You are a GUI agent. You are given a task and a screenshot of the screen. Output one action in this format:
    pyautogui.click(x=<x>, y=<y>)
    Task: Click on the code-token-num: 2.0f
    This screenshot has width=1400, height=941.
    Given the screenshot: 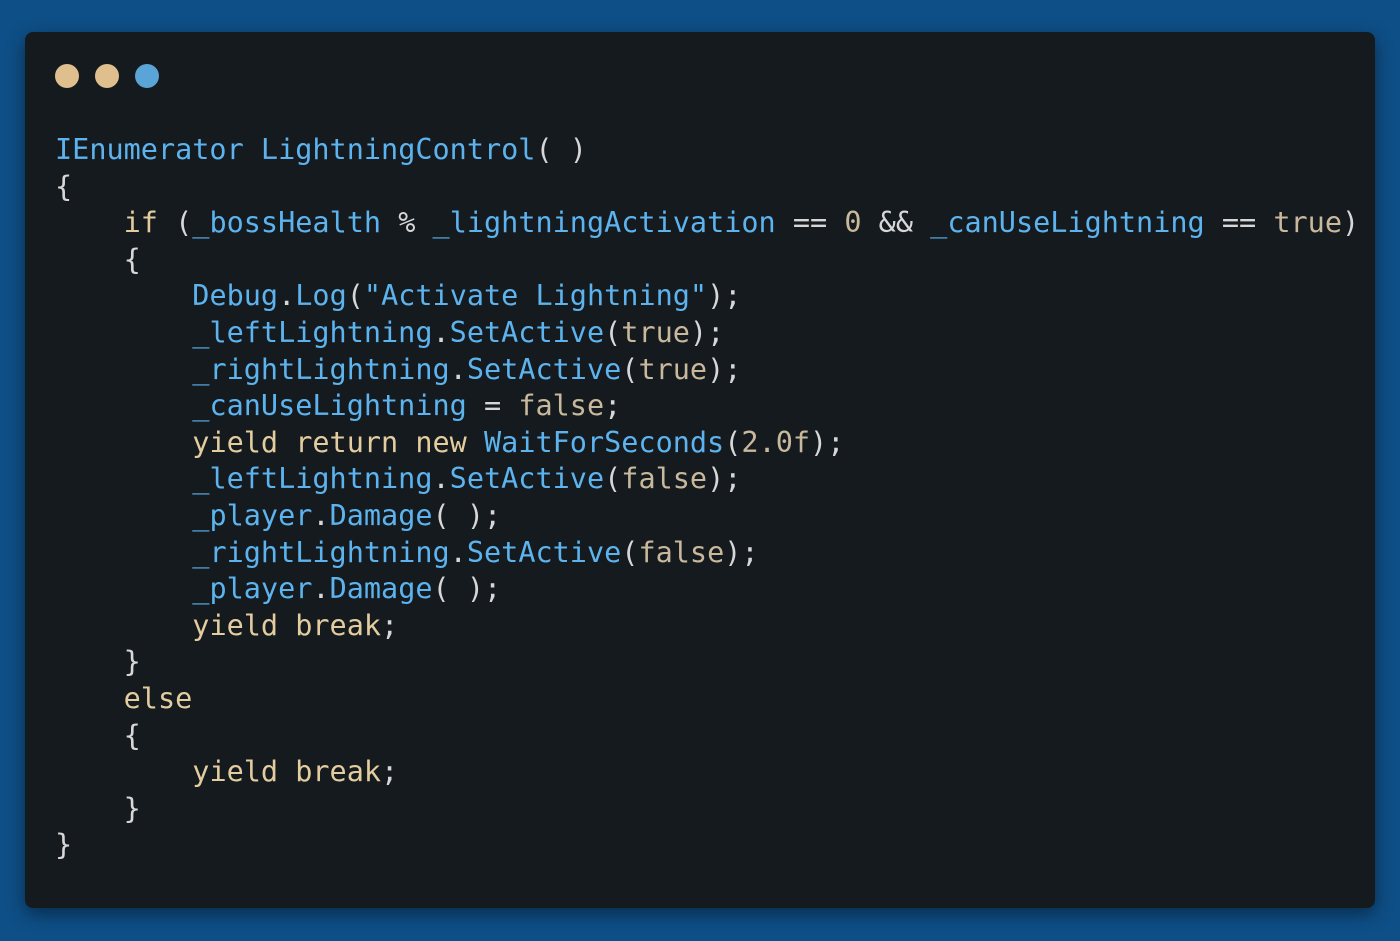 What is the action you would take?
    pyautogui.click(x=776, y=442)
    